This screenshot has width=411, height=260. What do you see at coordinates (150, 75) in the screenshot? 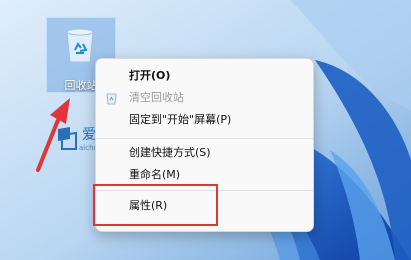
I see `menu-item-label: 打开(O)` at bounding box center [150, 75].